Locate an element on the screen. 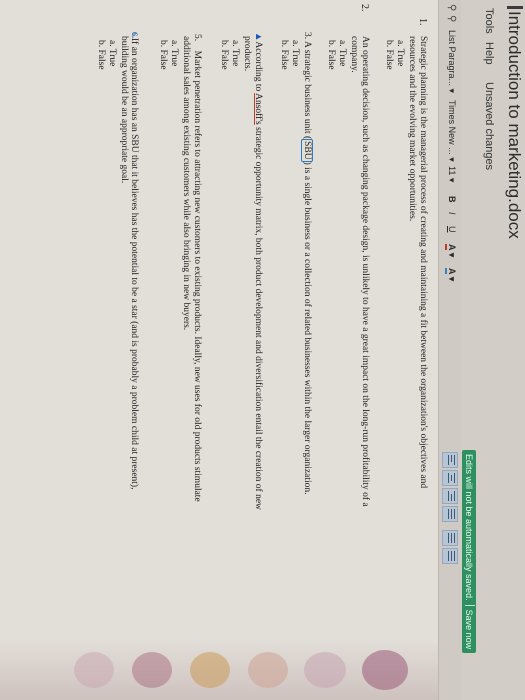 The image size is (525, 700). document-title: Introduction to marketing.docx is located at coordinates (514, 122).